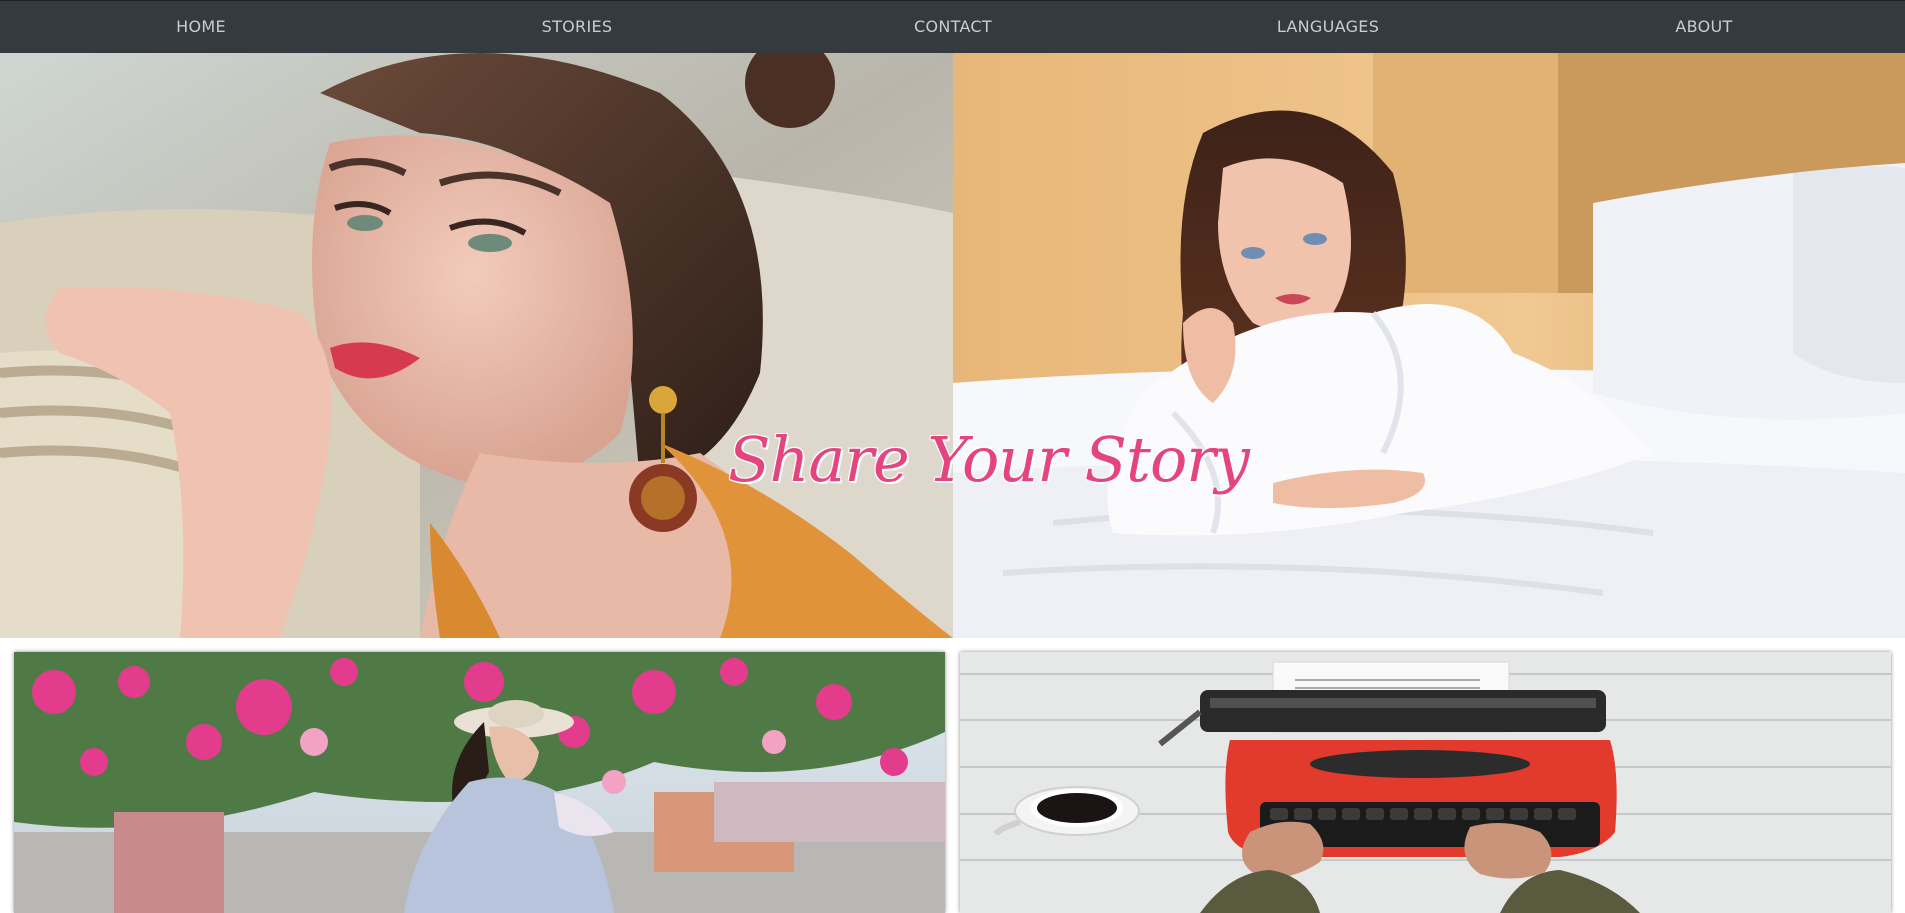  I want to click on story-card-typewriter, so click(1425, 782).